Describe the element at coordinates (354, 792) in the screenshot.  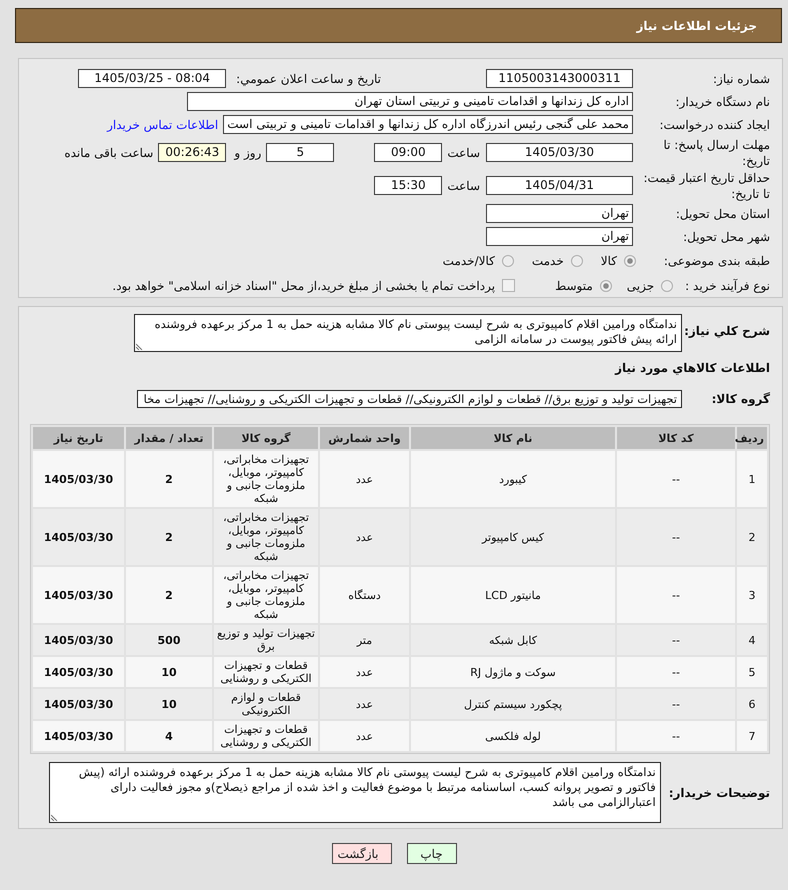
I see `notes-field: ندامتگاه ورامین اقلام کامپیوتری به شرح لیست پیوستی نام کالا مشابه هزینه حمل به 1 مرکز برعهده فروشنده ارائه (پیش فاکتور و تصویر پروانه کسب، اساسنامه مرتبط با موضوع فعالیت و اخذ شده از مراجع ذیصلاح)و مجوز فعالیت دارای اعتبارالزامی می باشد` at that location.